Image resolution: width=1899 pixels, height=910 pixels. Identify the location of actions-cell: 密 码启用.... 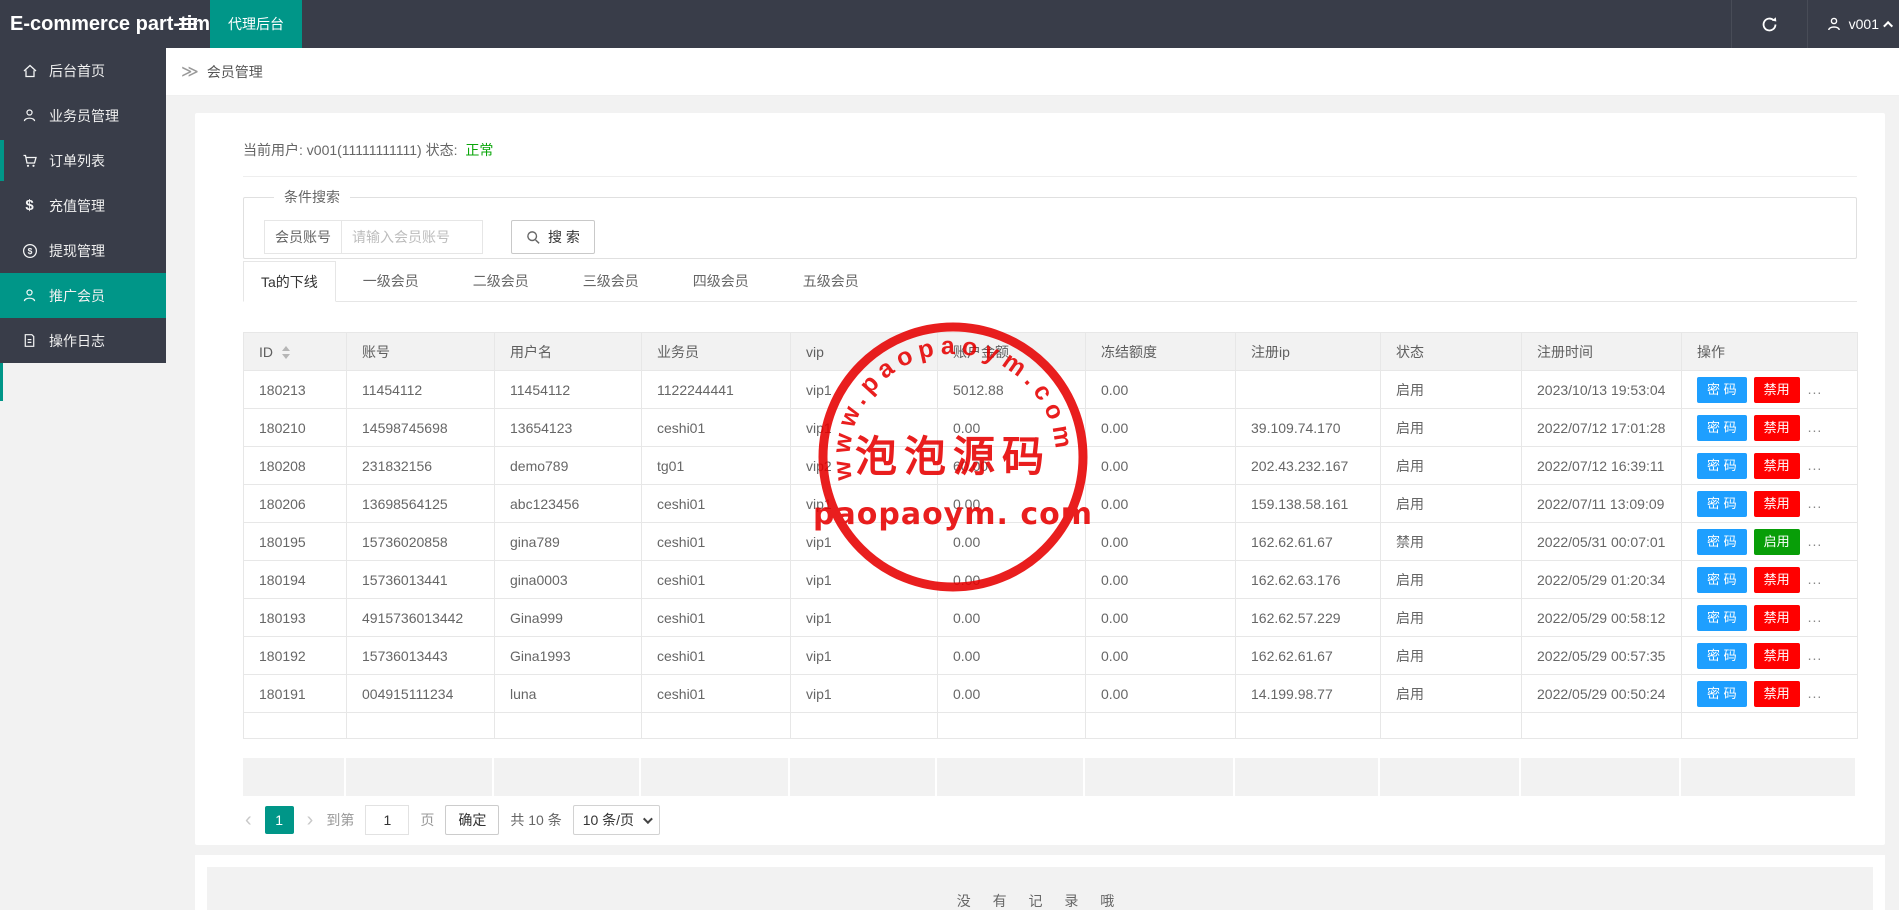
(1769, 541).